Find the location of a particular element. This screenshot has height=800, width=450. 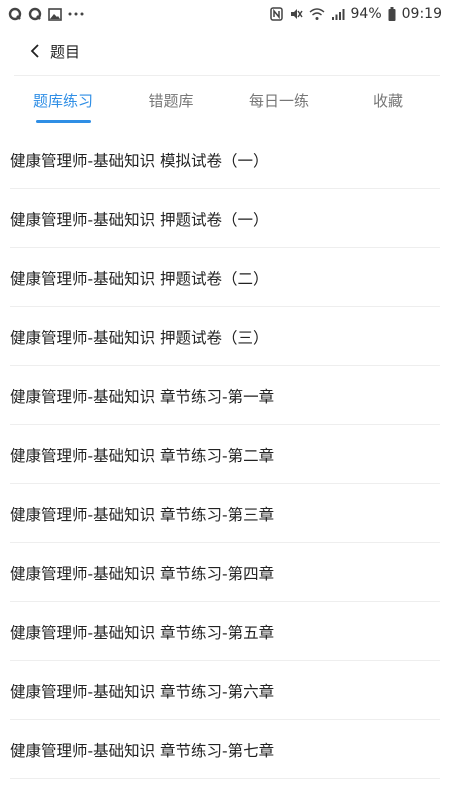

status-bar: 94% 09:19 is located at coordinates (225, 14).